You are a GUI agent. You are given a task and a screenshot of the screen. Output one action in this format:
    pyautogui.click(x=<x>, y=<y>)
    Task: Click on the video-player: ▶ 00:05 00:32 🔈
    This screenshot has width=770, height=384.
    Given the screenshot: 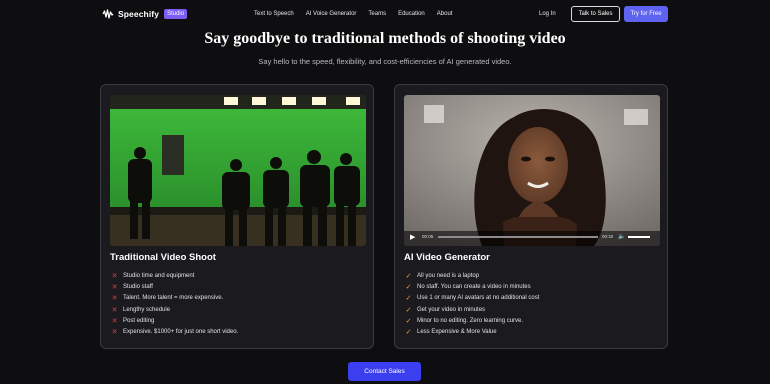 What is the action you would take?
    pyautogui.click(x=532, y=170)
    